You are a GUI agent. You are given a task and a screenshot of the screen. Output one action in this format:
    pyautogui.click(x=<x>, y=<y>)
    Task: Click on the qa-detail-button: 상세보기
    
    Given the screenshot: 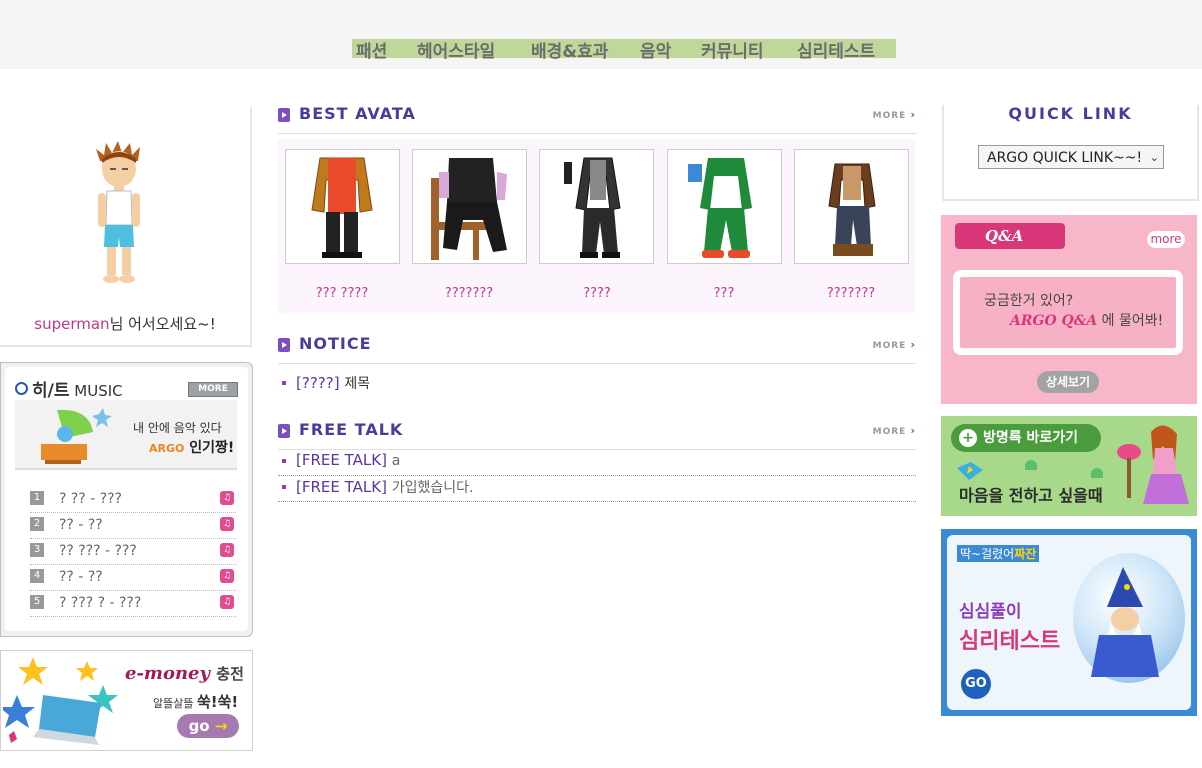 What is the action you would take?
    pyautogui.click(x=1068, y=382)
    